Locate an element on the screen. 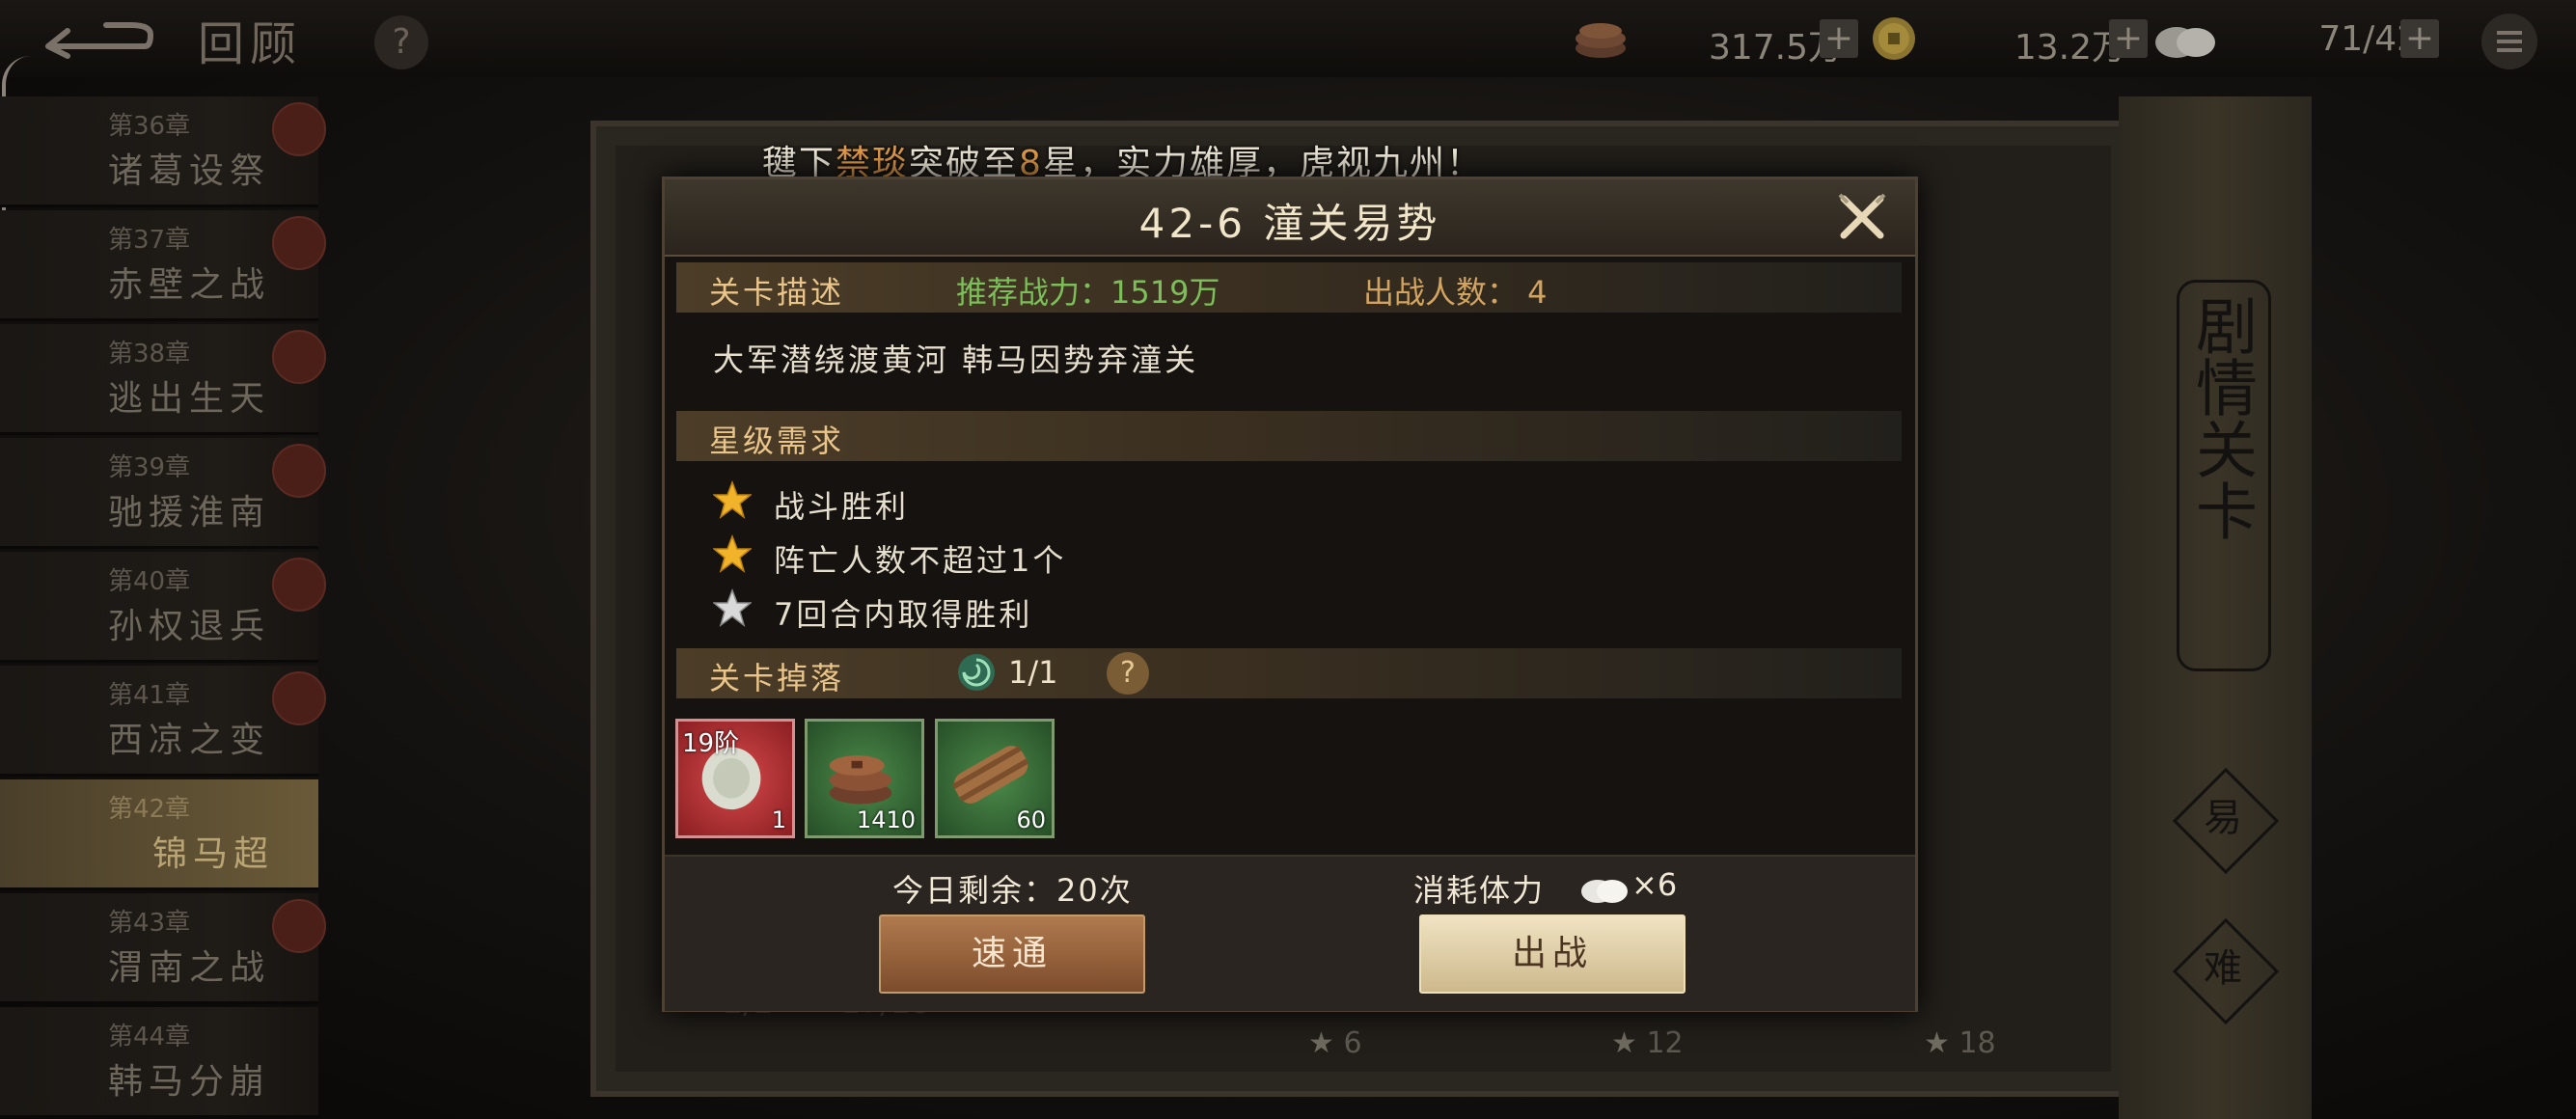 The width and height of the screenshot is (2576, 1119). drop-item-bamboo-scroll: 60 is located at coordinates (995, 778).